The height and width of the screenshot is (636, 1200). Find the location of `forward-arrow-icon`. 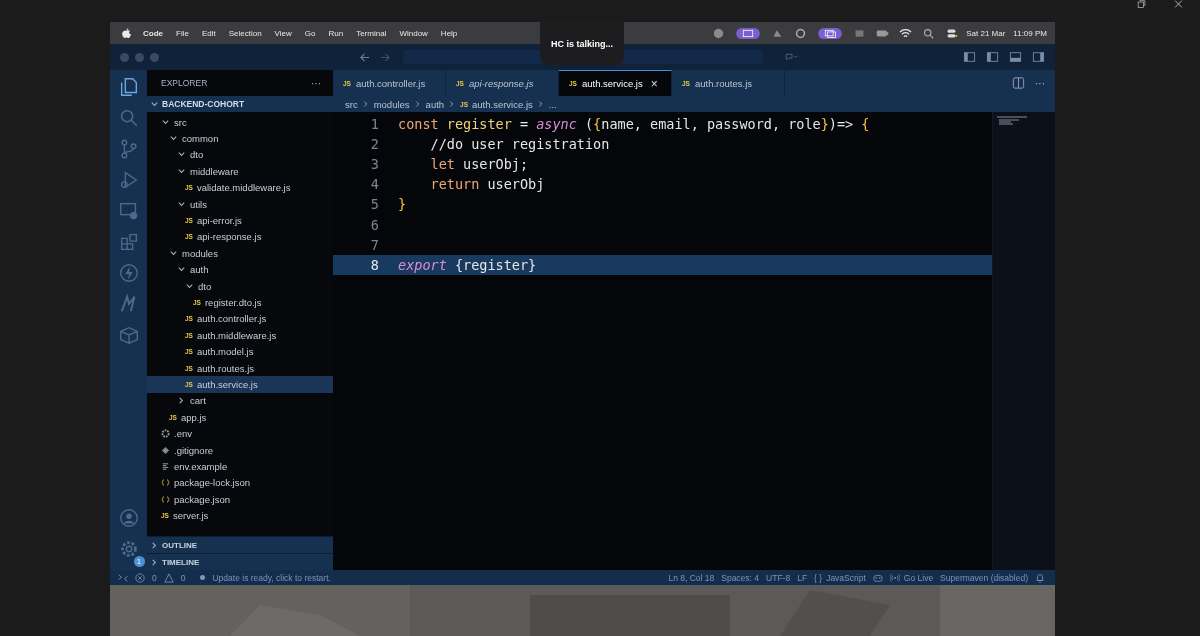

forward-arrow-icon is located at coordinates (385, 57).